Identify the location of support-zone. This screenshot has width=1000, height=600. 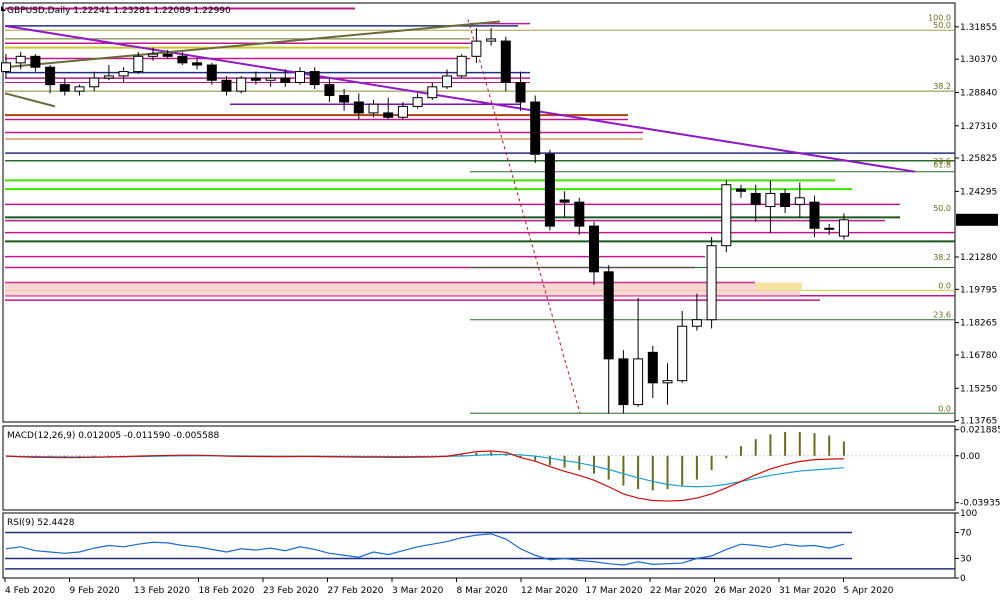
(402, 289).